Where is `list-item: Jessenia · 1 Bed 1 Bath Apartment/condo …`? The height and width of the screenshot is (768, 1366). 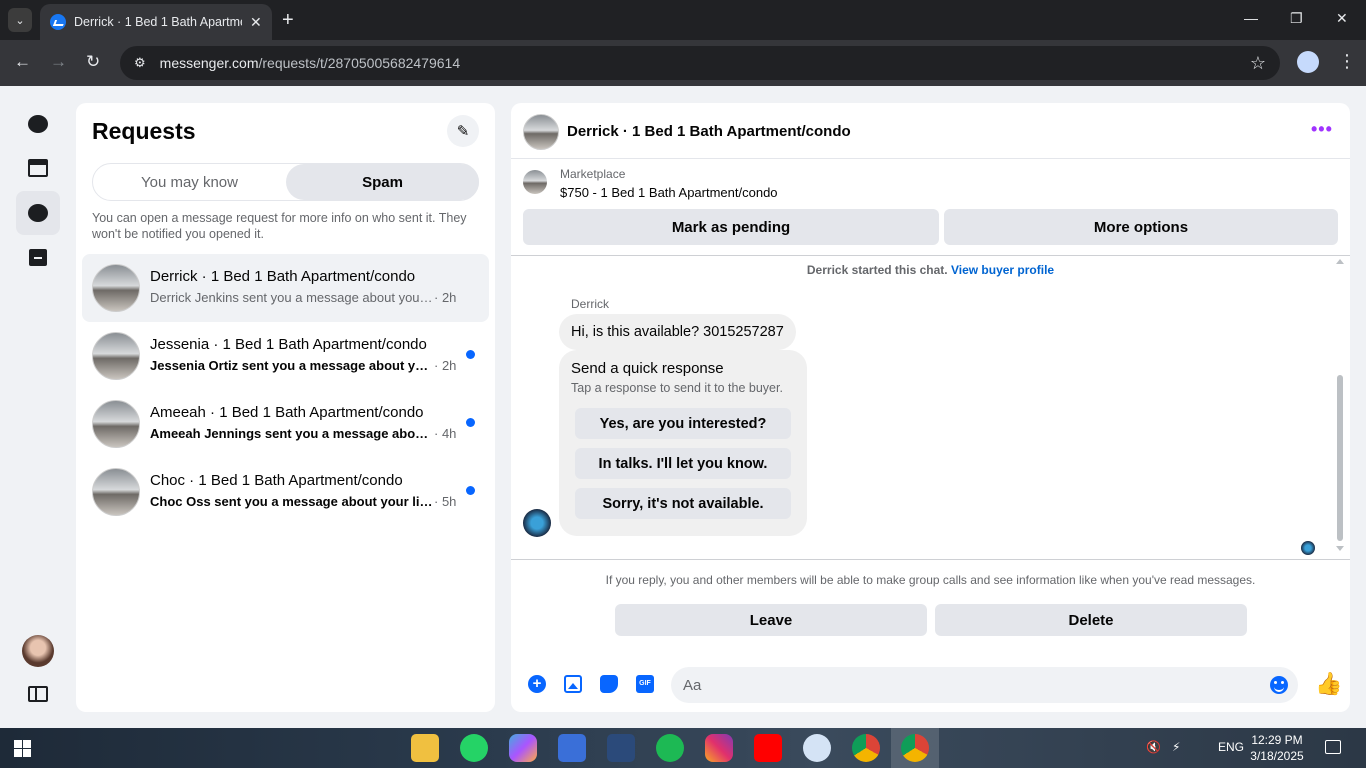 list-item: Jessenia · 1 Bed 1 Bath Apartment/condo … is located at coordinates (285, 356).